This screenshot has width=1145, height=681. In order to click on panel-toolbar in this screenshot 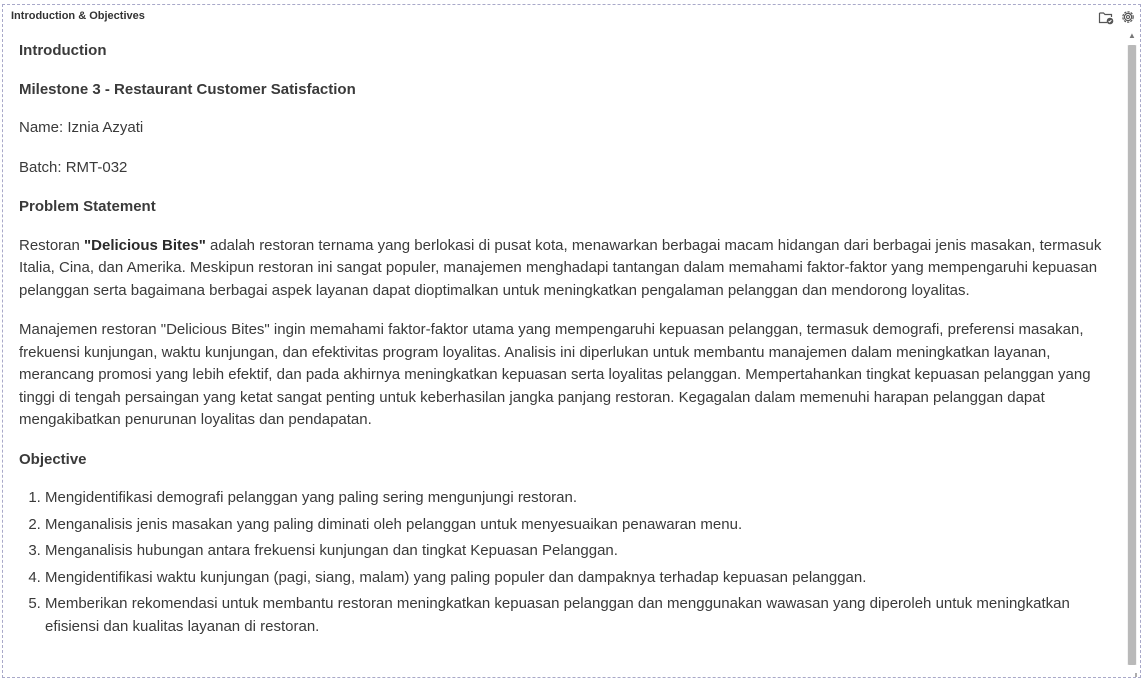, I will do `click(1117, 17)`.